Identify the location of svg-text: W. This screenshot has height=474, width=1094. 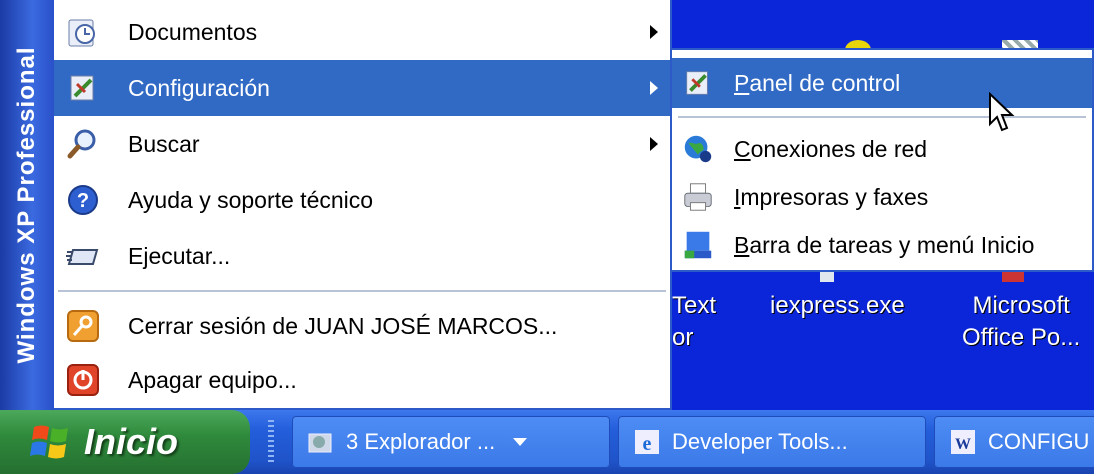
(963, 444).